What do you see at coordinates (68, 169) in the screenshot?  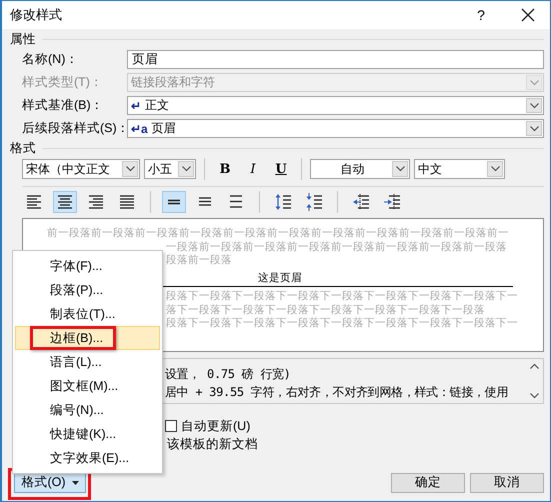 I see `combo-value: 宋体（中文正文` at bounding box center [68, 169].